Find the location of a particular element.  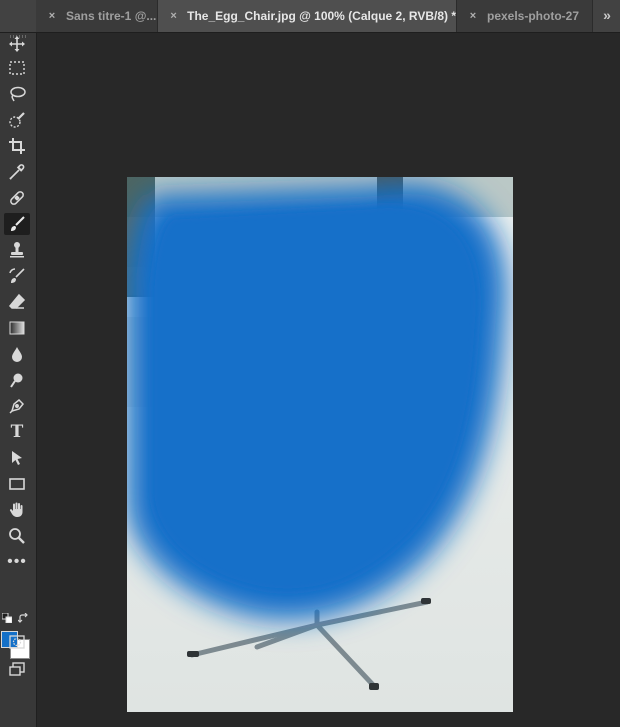

type-tool: T is located at coordinates (17, 432).